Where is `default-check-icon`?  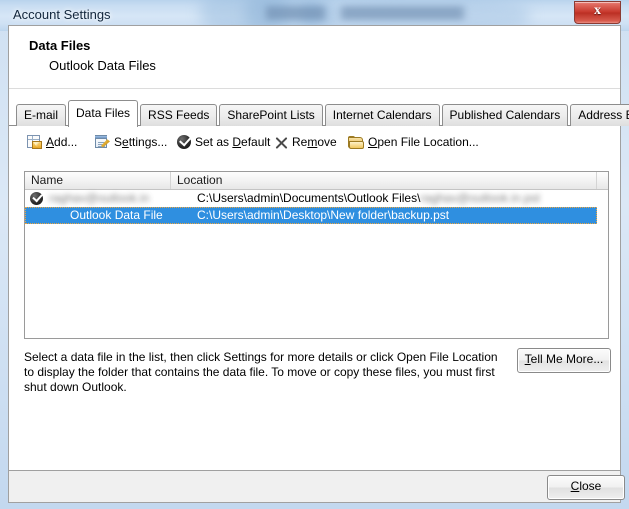
default-check-icon is located at coordinates (36, 198).